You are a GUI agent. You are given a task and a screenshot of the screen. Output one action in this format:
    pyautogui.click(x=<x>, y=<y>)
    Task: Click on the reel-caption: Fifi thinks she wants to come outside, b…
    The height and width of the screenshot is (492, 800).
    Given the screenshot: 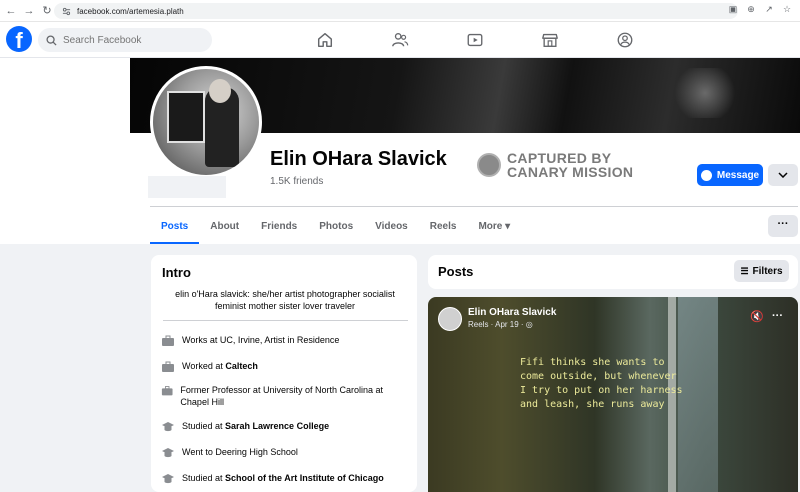 What is the action you would take?
    pyautogui.click(x=601, y=383)
    